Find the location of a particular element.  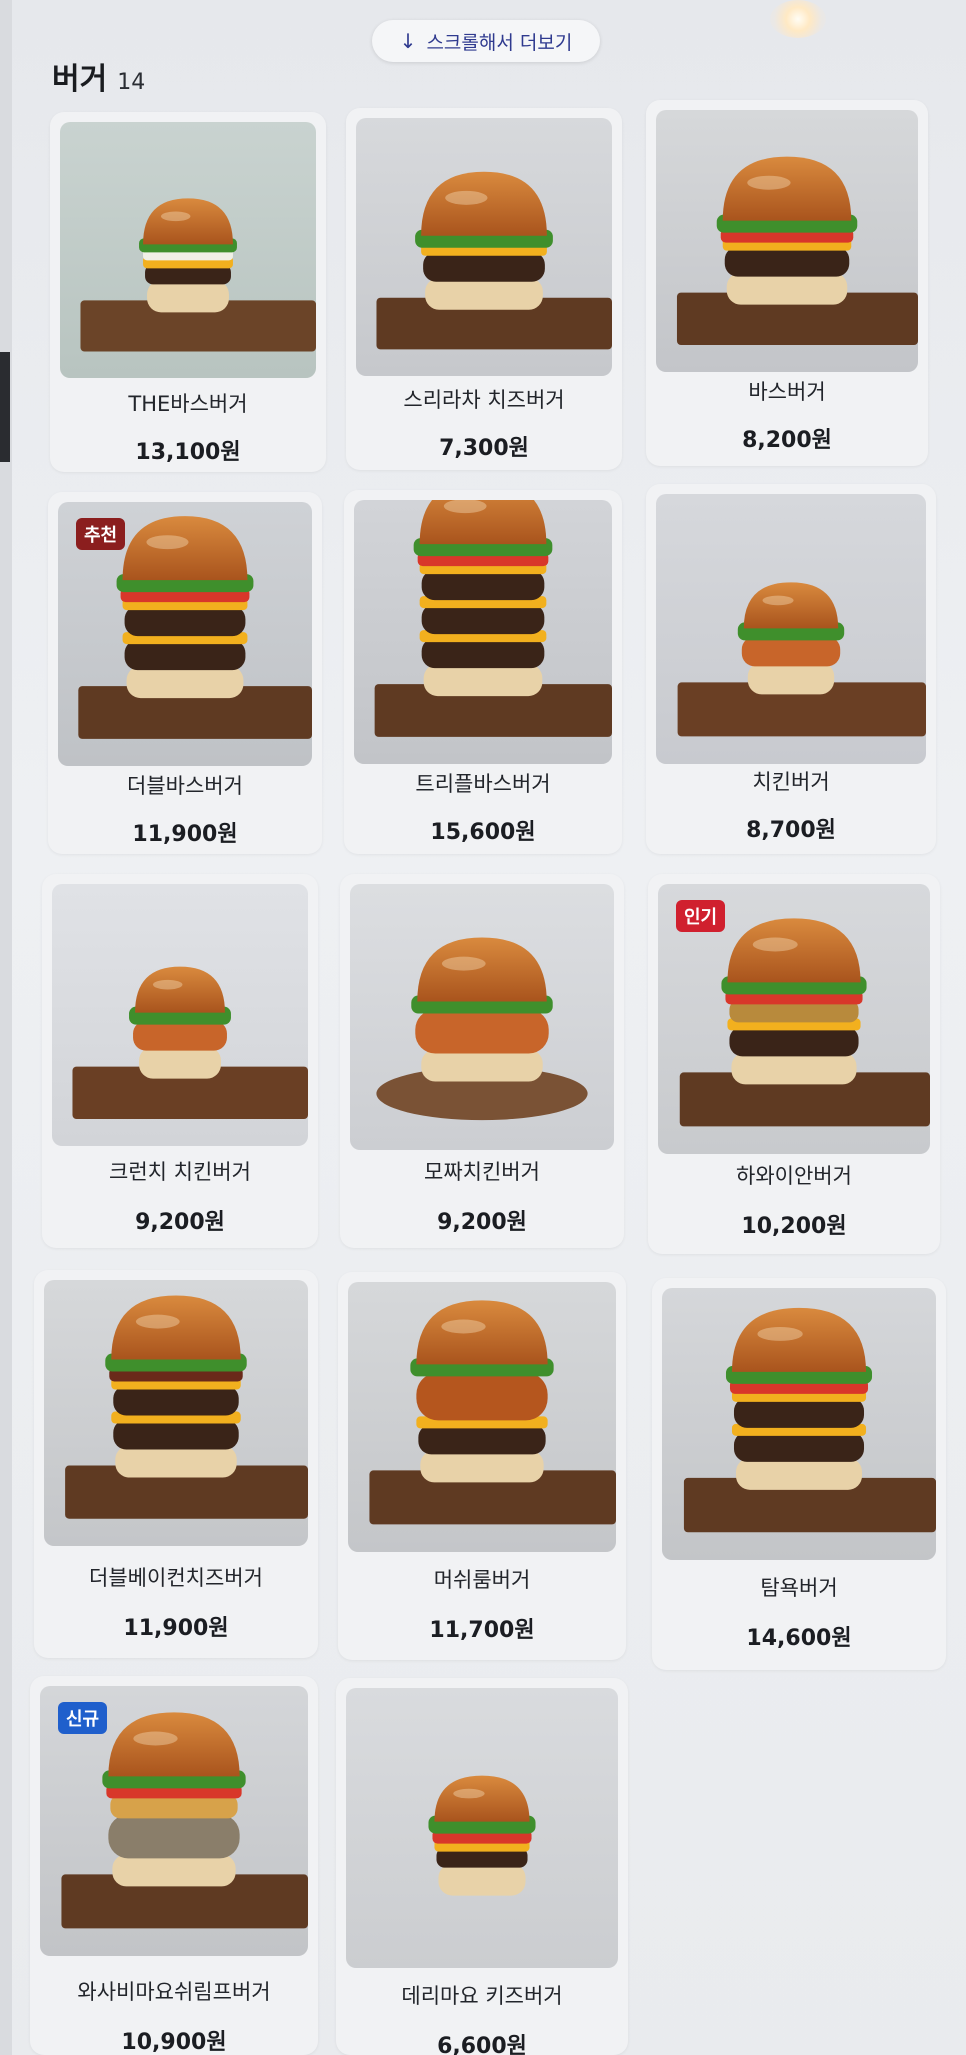

menu-badge: 인기 is located at coordinates (701, 916).